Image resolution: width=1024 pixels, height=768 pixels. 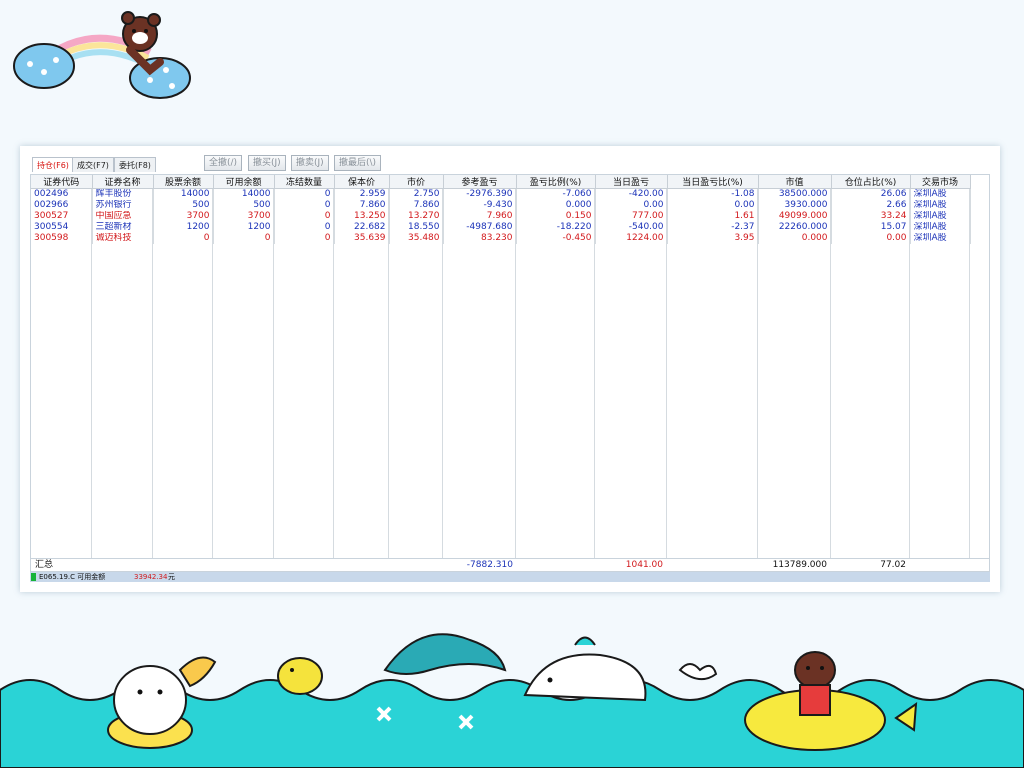 What do you see at coordinates (123, 182) in the screenshot?
I see `col-header-name: 证券名称` at bounding box center [123, 182].